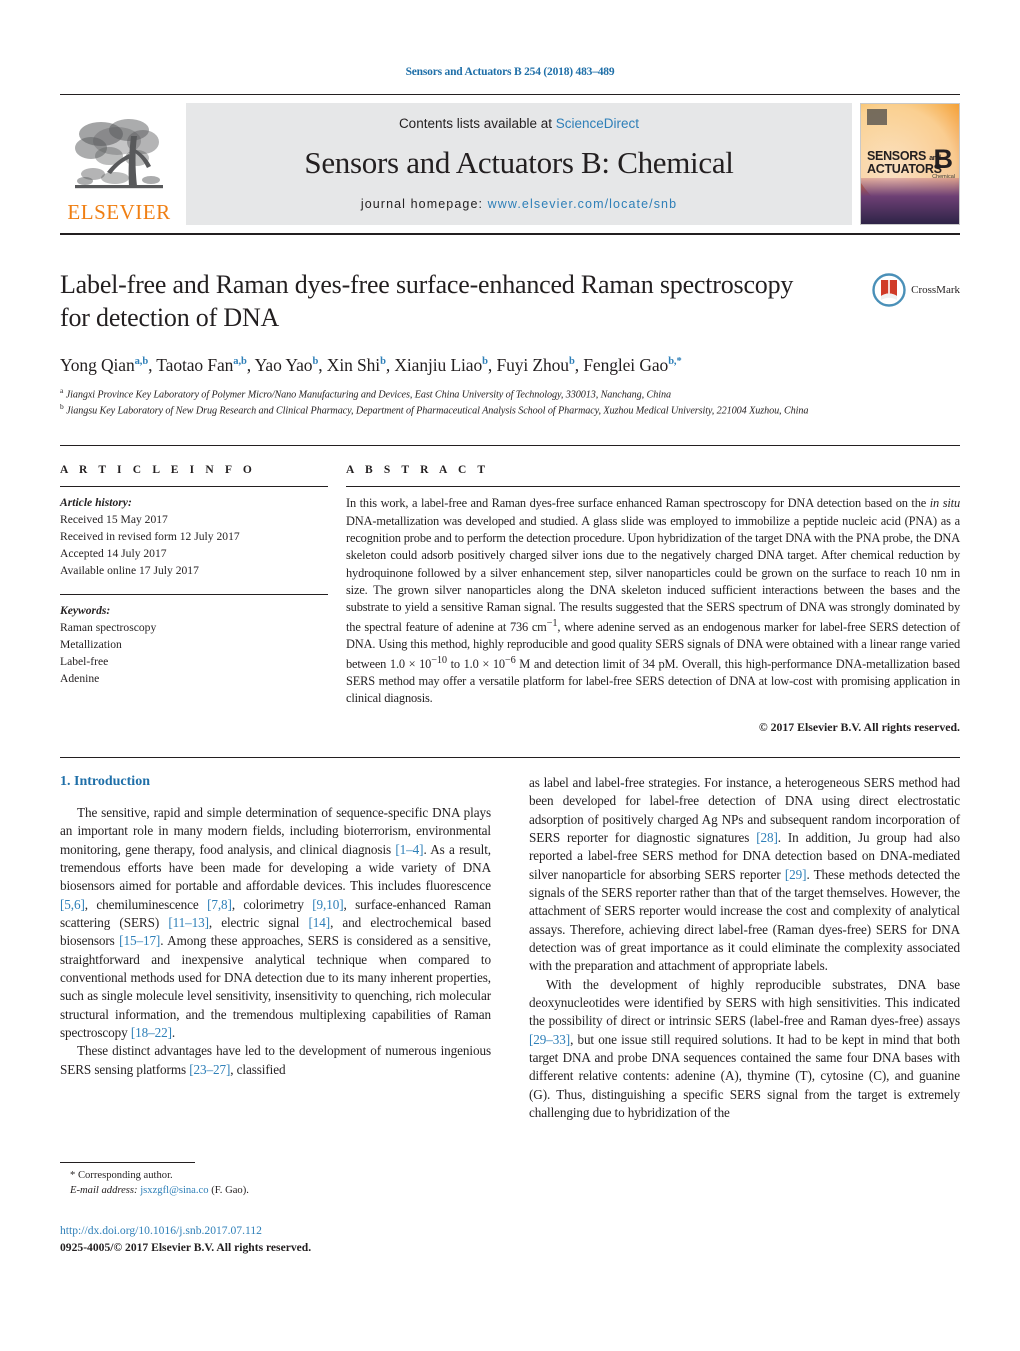 Image resolution: width=1020 pixels, height=1351 pixels. Describe the element at coordinates (174, 1190) in the screenshot. I see `email-link: jsxzgfl@sina.co` at that location.